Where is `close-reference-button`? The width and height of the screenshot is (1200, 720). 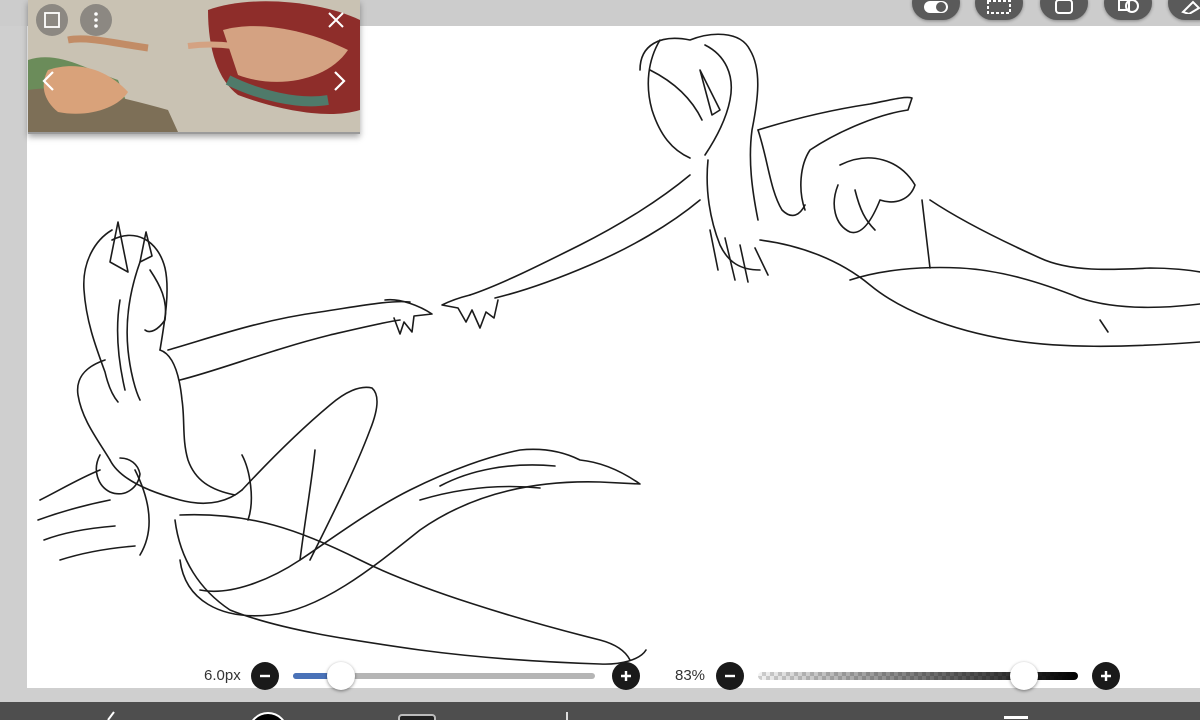 close-reference-button is located at coordinates (336, 20).